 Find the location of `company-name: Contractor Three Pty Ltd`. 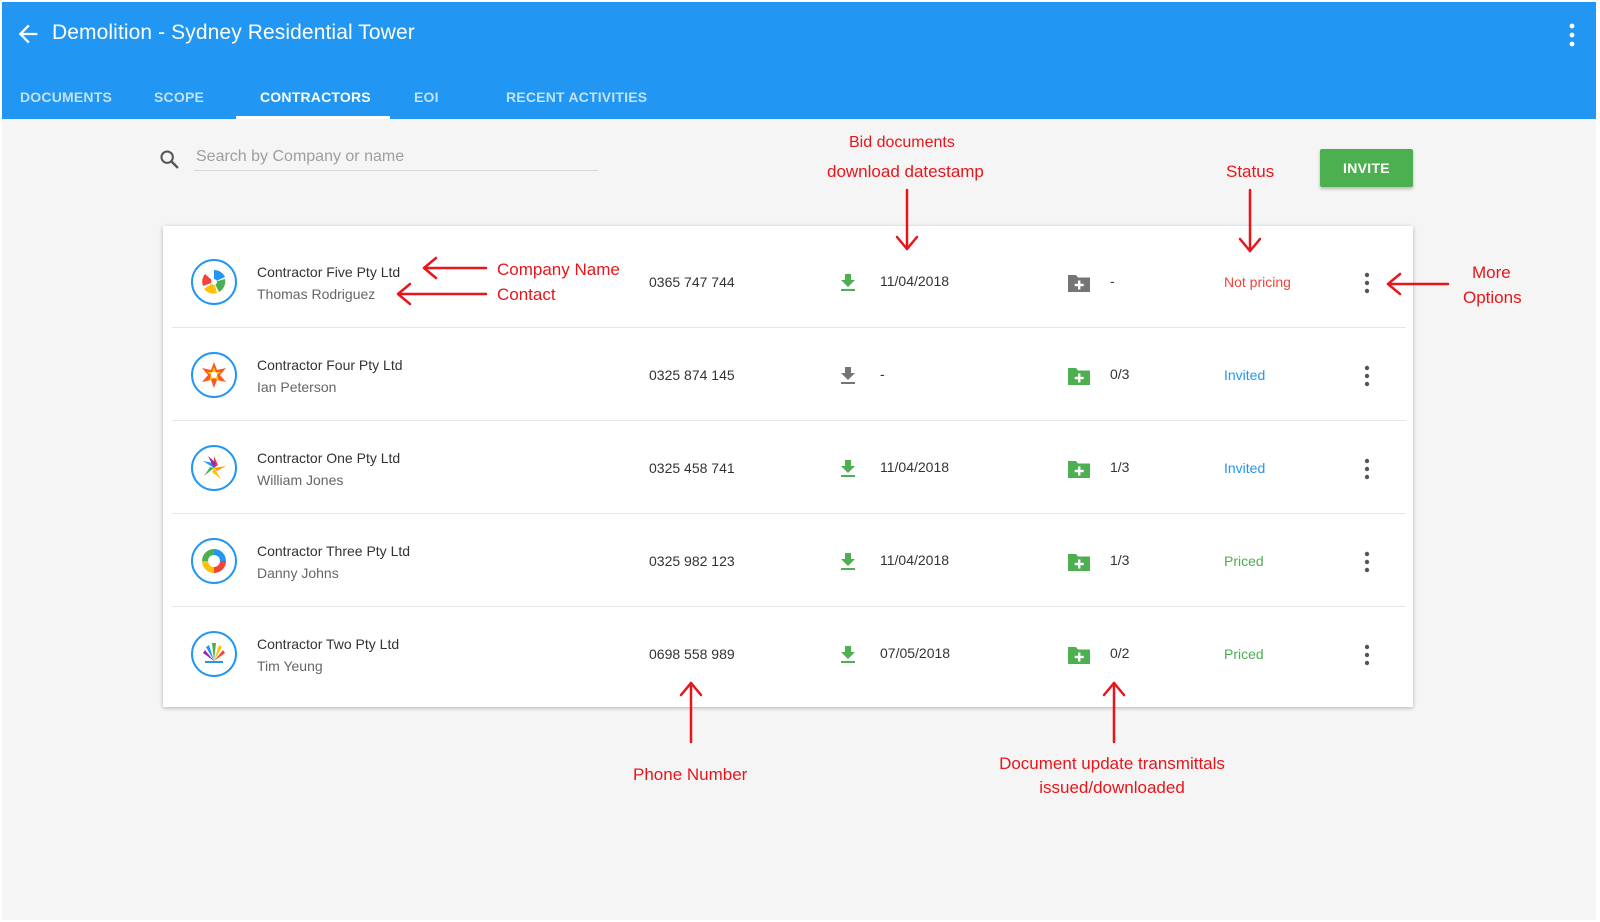

company-name: Contractor Three Pty Ltd is located at coordinates (334, 551).